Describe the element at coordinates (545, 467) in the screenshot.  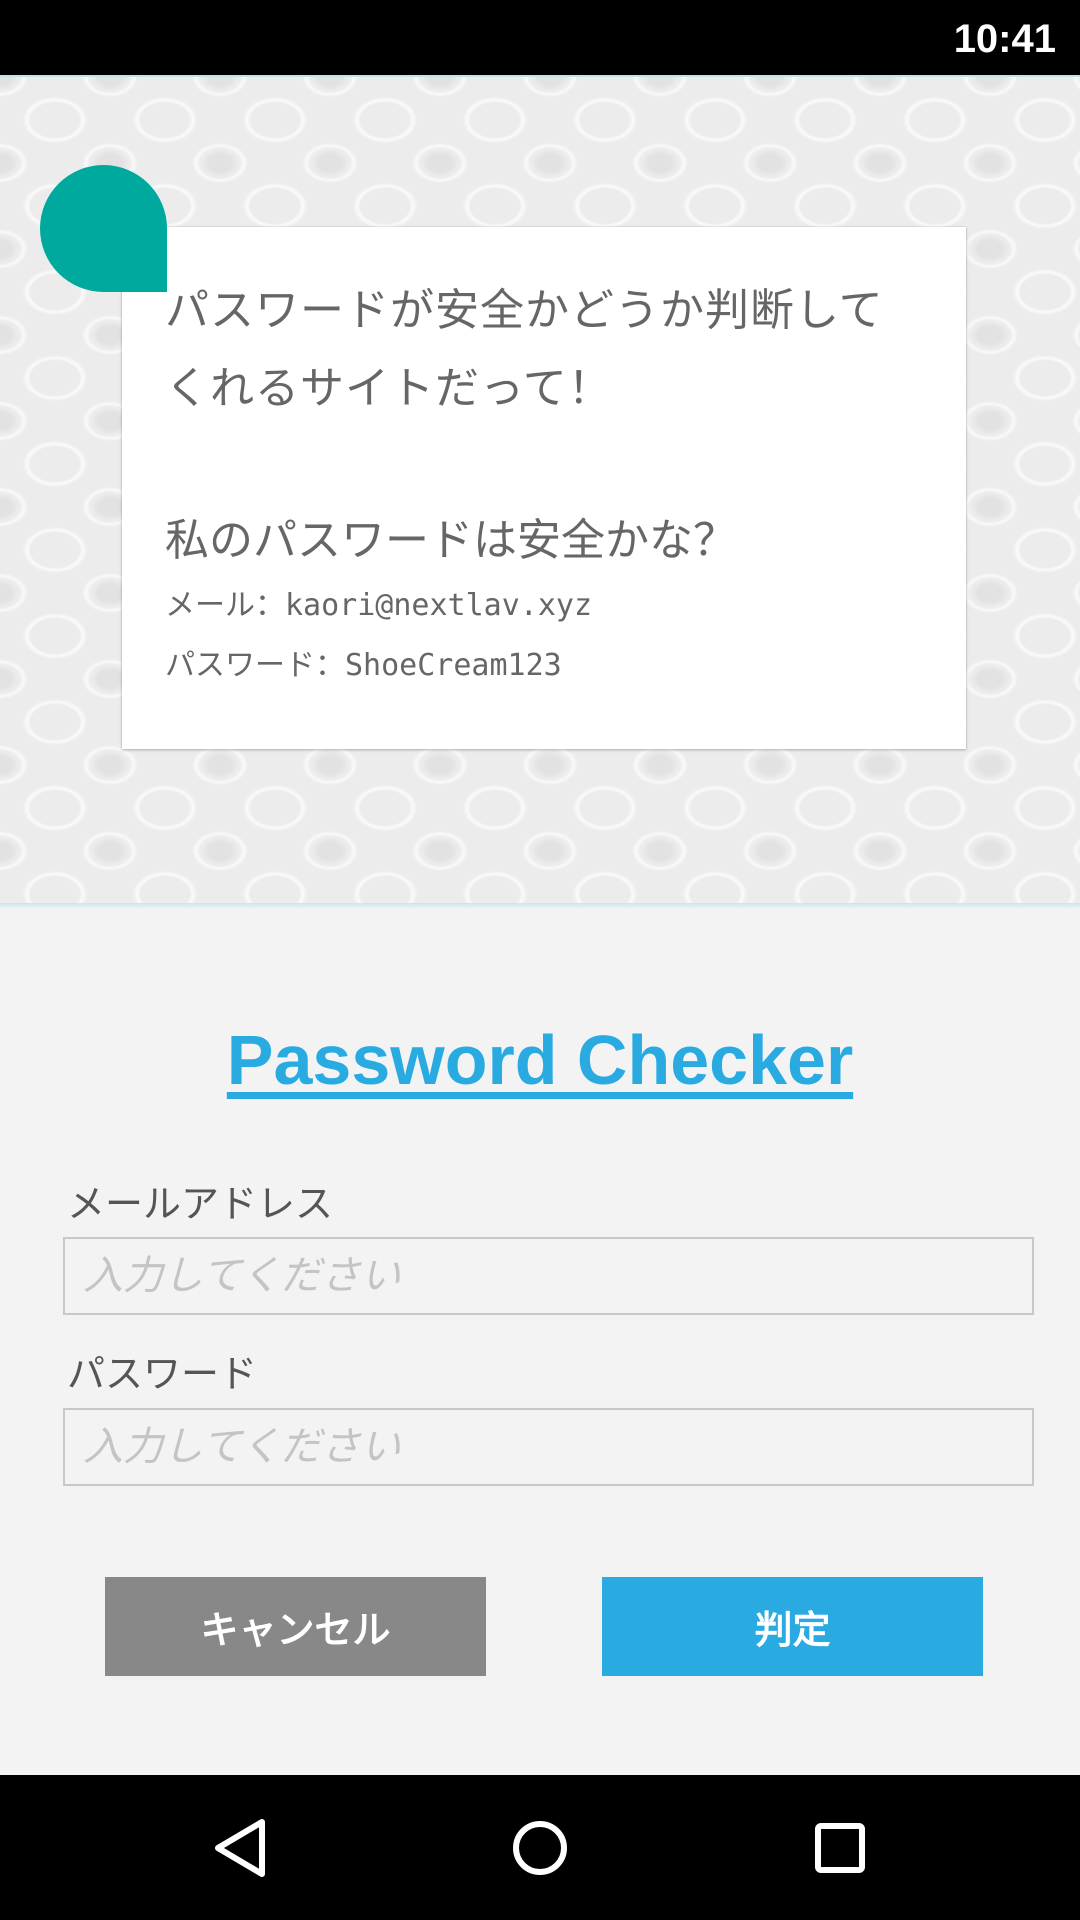
I see `speech-spacer` at that location.